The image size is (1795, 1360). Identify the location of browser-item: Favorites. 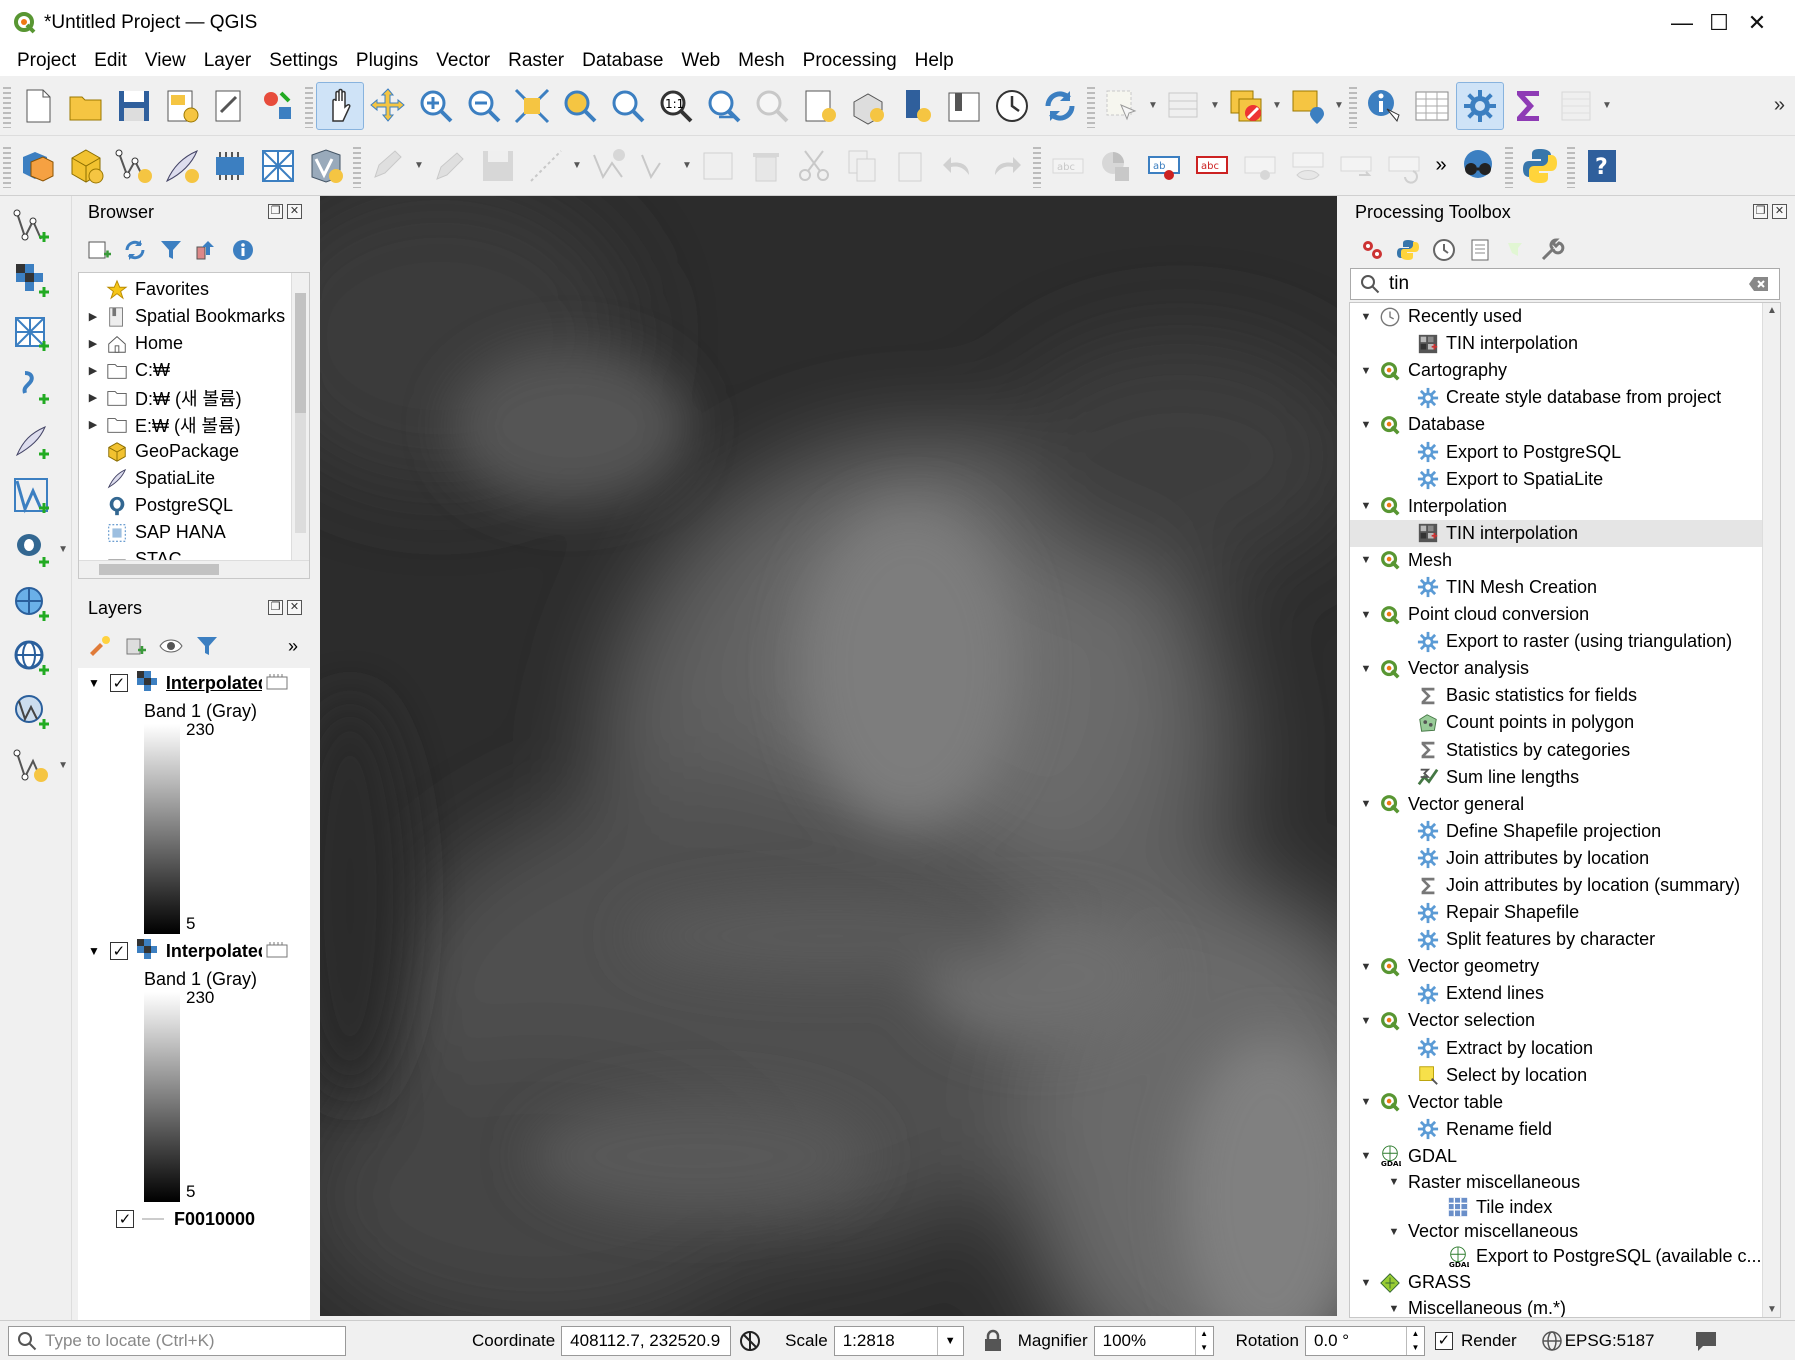
(194, 289).